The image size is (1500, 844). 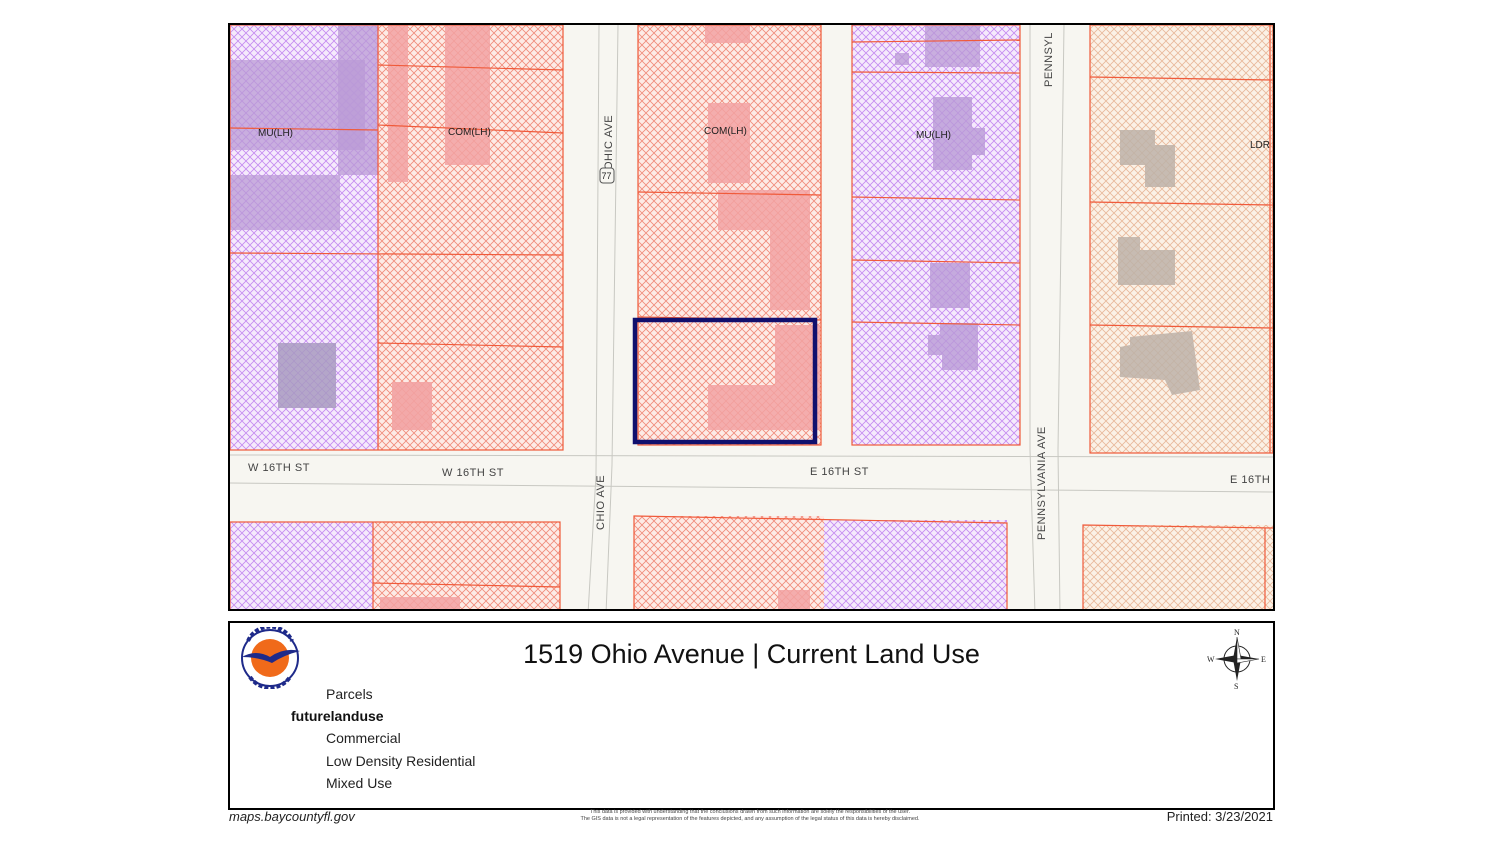 I want to click on block-ohio-east-south, so click(x=820, y=562).